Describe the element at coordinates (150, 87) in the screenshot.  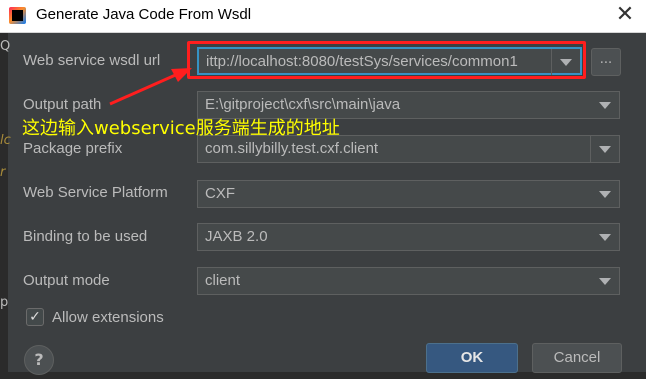
I see `annotation-arrow` at that location.